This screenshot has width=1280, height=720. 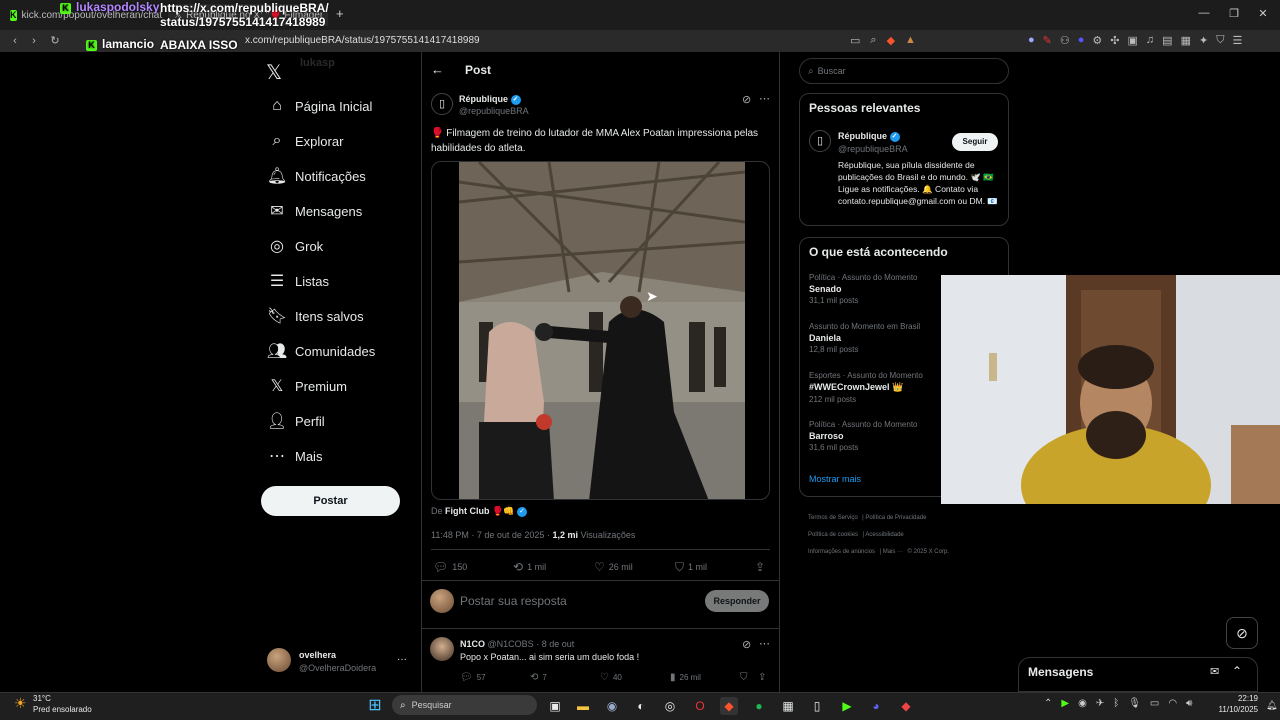 I want to click on reply-bookmark-button: ⛉, so click(x=746, y=677).